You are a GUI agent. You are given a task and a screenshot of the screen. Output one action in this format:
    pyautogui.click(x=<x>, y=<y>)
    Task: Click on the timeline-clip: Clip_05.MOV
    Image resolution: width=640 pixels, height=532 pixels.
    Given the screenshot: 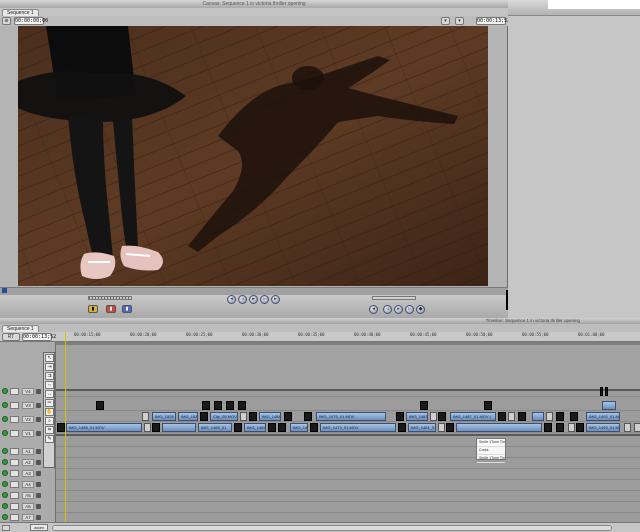 What is the action you would take?
    pyautogui.click(x=224, y=416)
    